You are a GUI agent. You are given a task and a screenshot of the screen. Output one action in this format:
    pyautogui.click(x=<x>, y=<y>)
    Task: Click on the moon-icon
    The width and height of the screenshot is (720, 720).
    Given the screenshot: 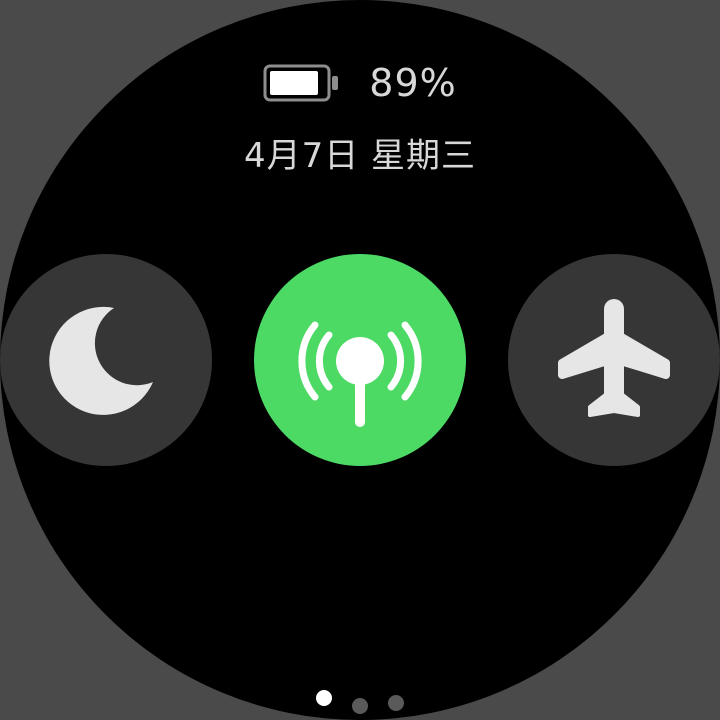 What is the action you would take?
    pyautogui.click(x=101, y=360)
    